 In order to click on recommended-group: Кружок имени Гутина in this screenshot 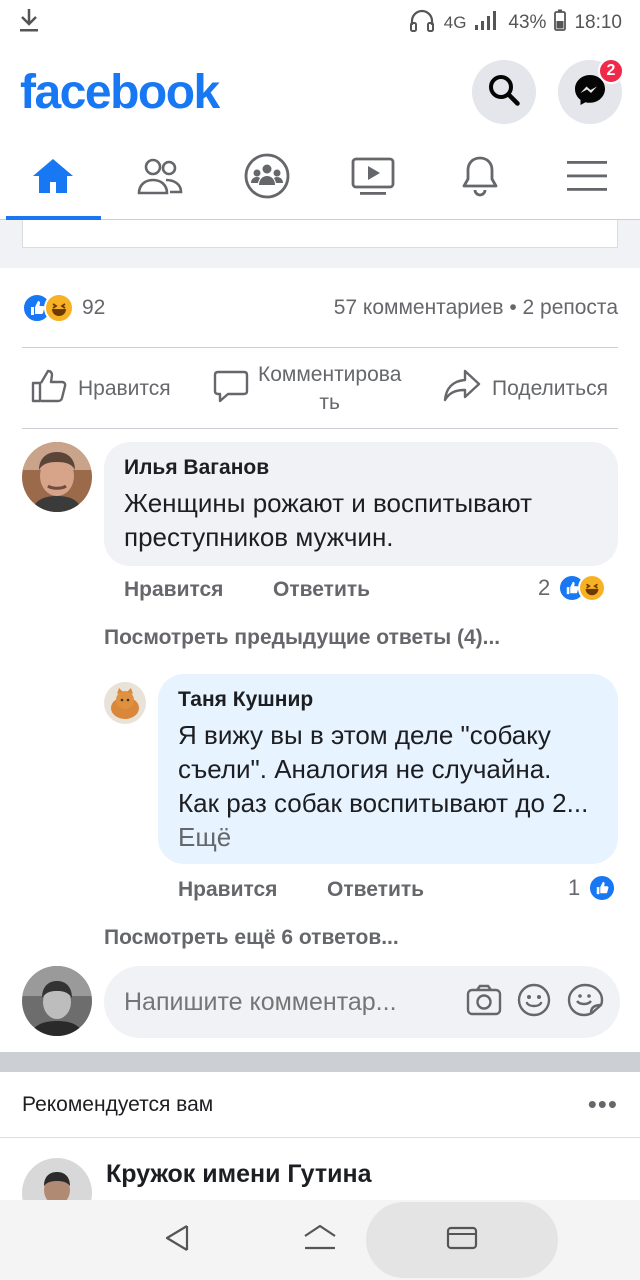, I will do `click(320, 1183)`.